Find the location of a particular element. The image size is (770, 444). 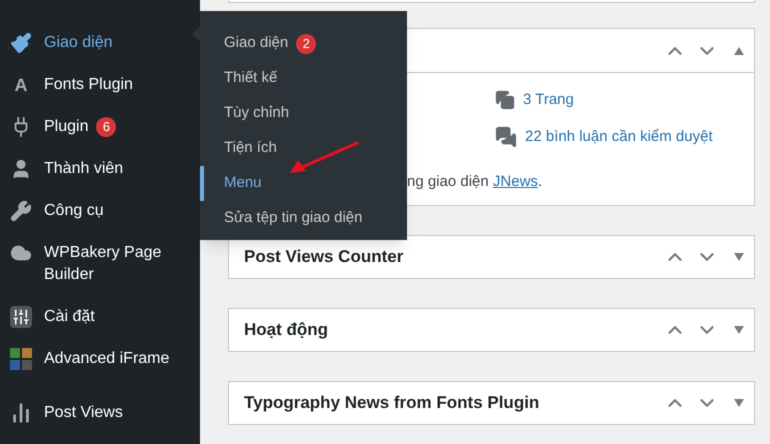

stat-link: 22 bình luận cần kiểm duyệt is located at coordinates (619, 137).